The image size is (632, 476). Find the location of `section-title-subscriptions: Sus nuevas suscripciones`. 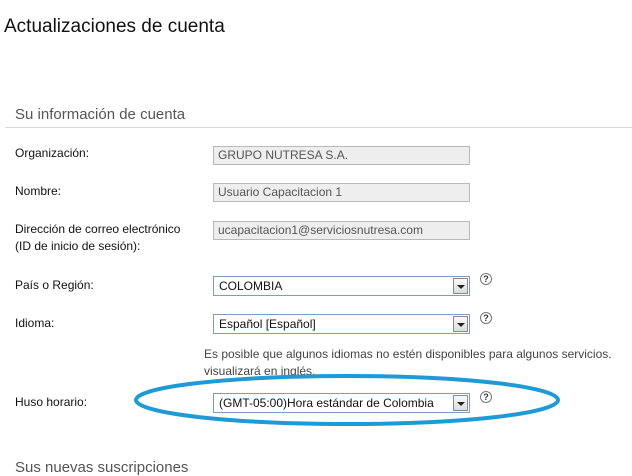

section-title-subscriptions: Sus nuevas suscripciones is located at coordinates (102, 467).